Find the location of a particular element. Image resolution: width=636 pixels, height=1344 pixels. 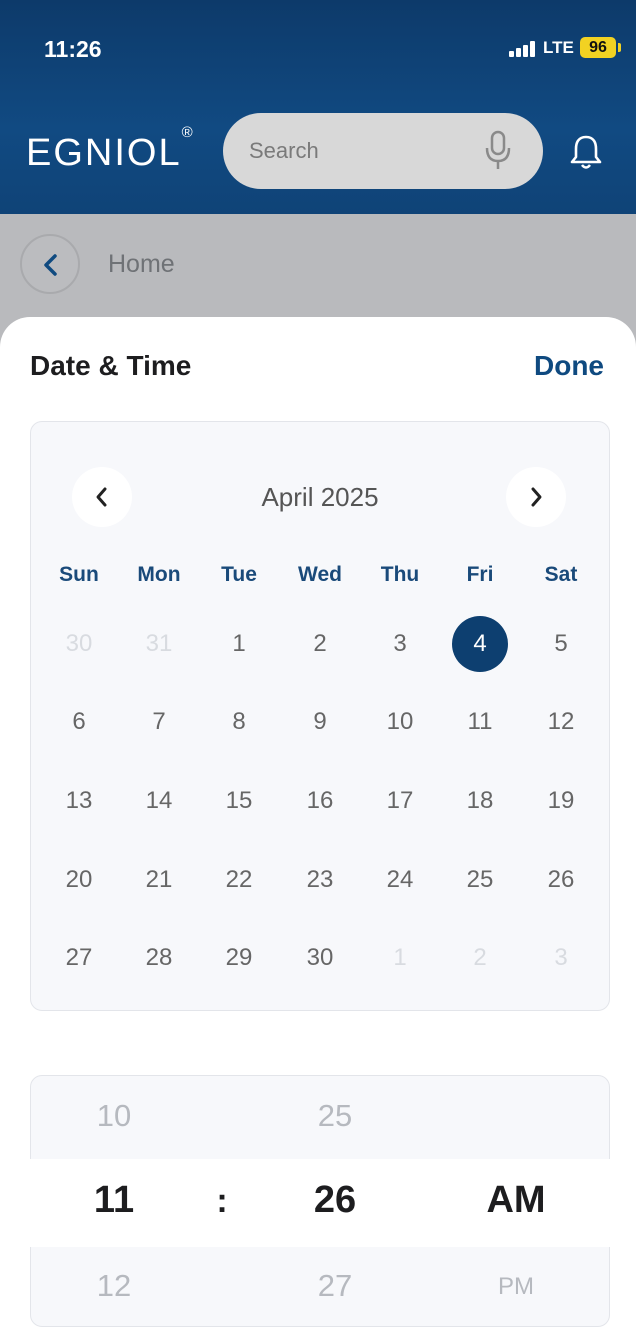

calendar-day: 15 is located at coordinates (239, 801).